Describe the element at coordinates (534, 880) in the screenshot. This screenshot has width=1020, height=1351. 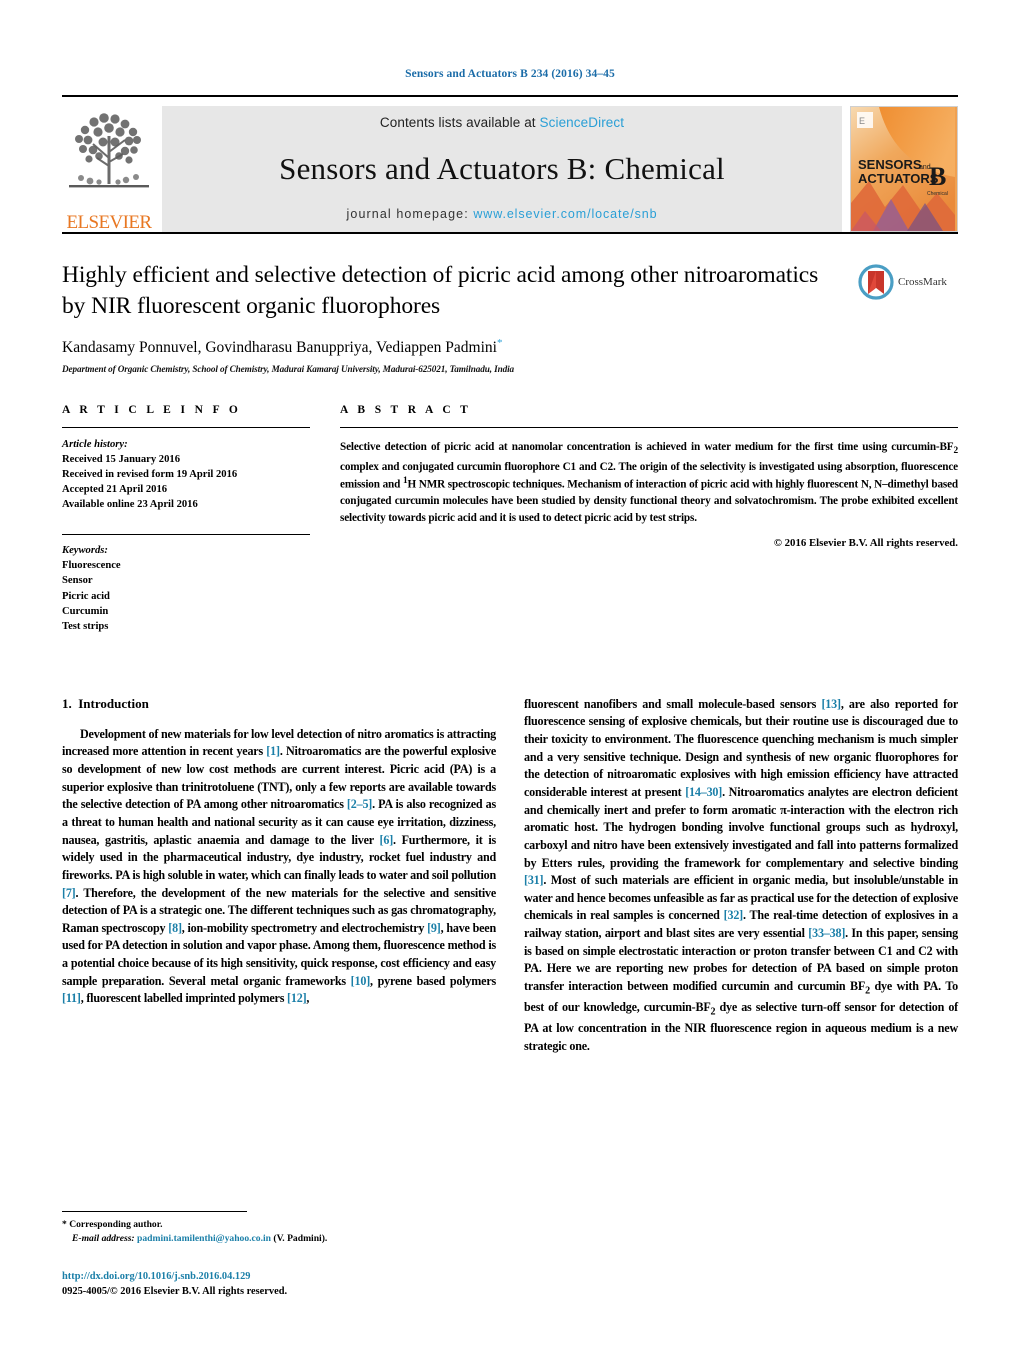
I see `citation-link: [31]` at that location.